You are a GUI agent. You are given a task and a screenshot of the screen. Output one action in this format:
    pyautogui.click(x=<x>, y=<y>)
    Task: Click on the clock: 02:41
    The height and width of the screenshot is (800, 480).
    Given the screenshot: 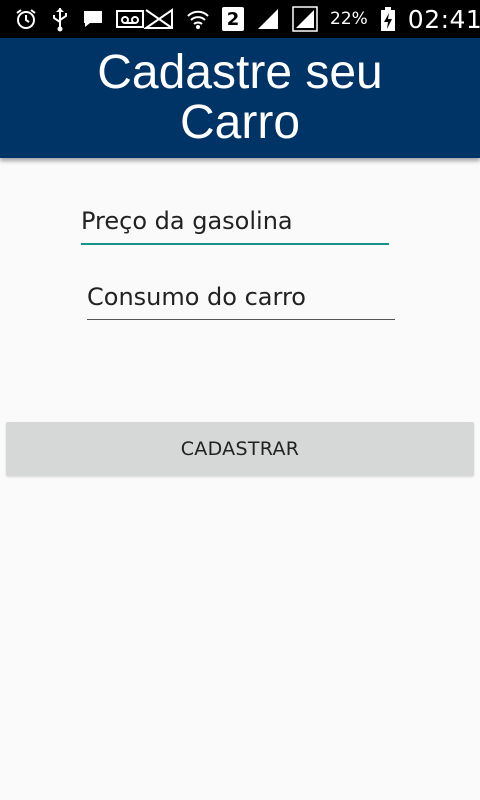 What is the action you would take?
    pyautogui.click(x=443, y=19)
    